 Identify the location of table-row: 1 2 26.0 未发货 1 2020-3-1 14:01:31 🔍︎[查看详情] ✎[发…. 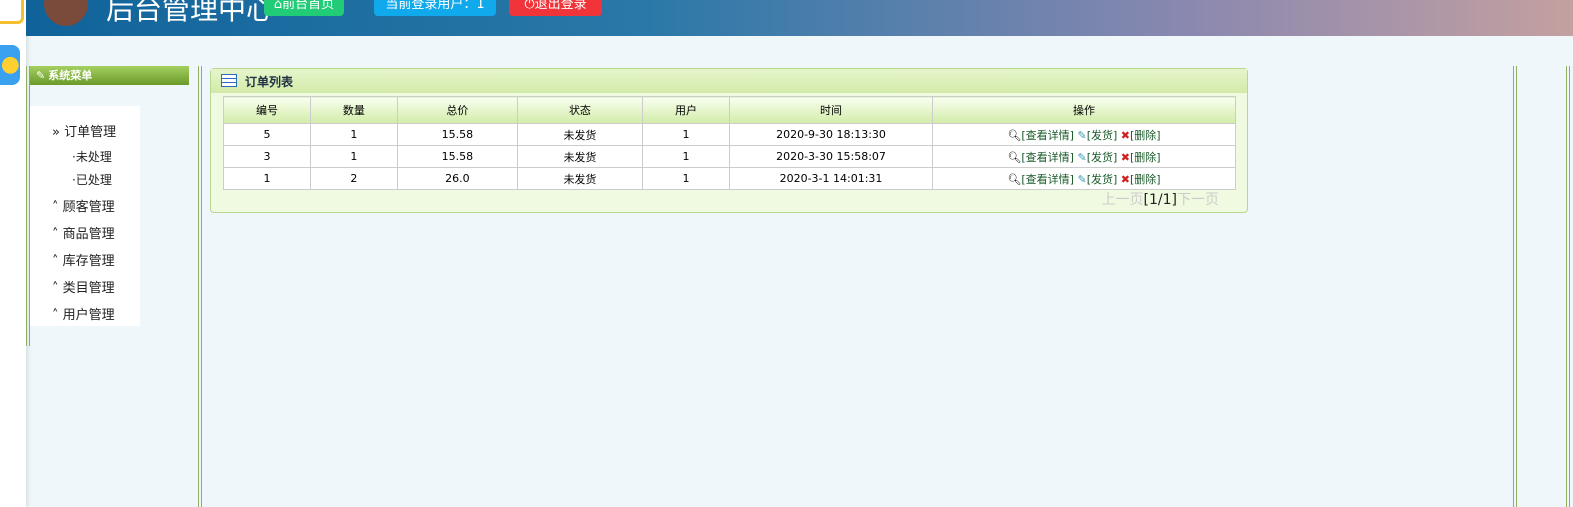
(729, 178).